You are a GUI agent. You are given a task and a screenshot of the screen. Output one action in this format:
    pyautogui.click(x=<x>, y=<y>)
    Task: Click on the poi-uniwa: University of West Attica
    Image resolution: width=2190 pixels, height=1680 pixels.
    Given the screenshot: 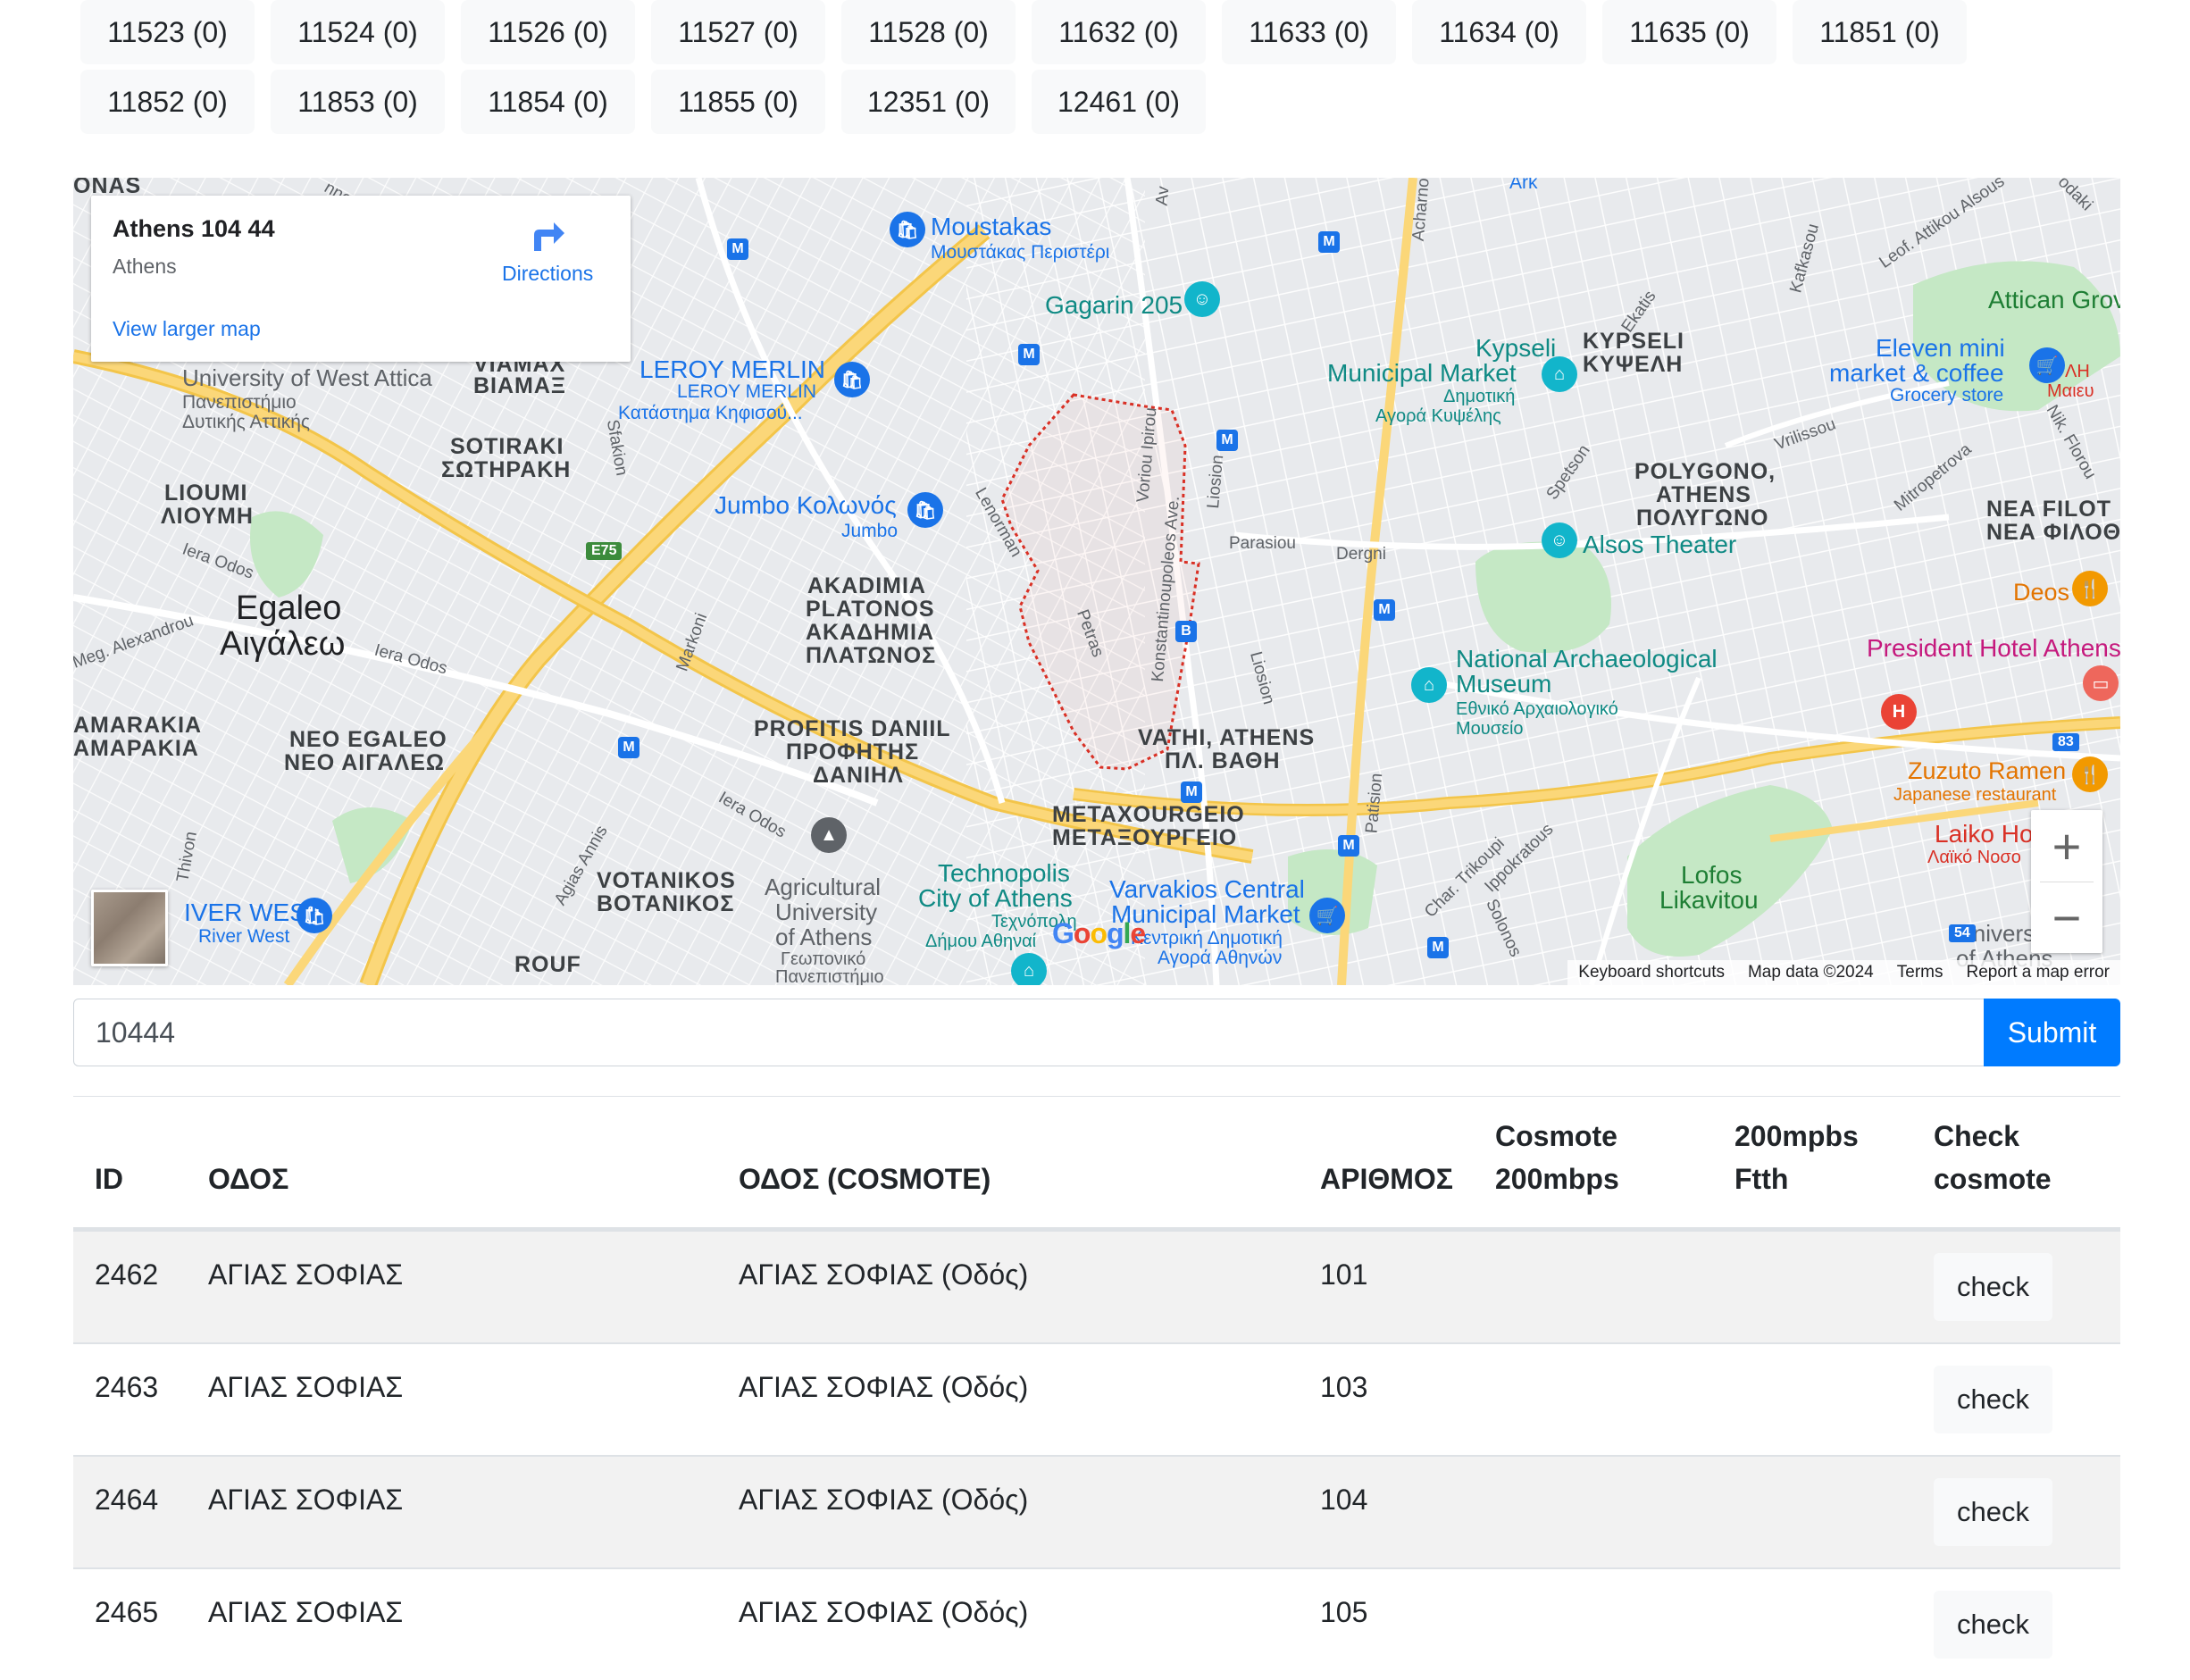 What is the action you would take?
    pyautogui.click(x=307, y=378)
    